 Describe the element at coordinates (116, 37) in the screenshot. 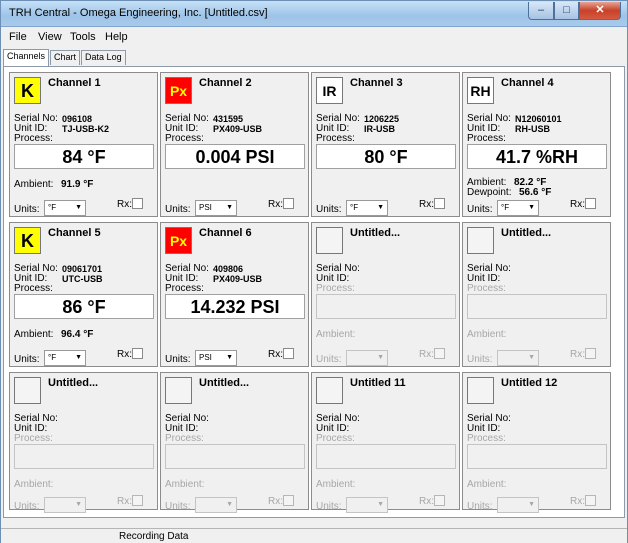

I see `menu-help: Help` at that location.